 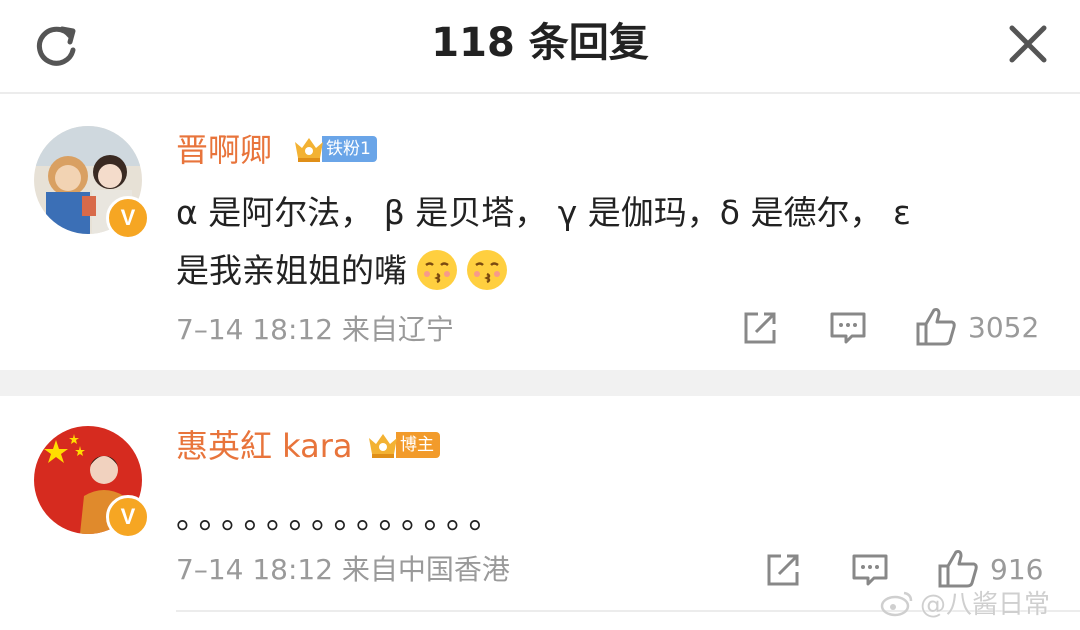 What do you see at coordinates (342, 516) in the screenshot?
I see `comment-text: 。。。。。。。。。。。。。。` at bounding box center [342, 516].